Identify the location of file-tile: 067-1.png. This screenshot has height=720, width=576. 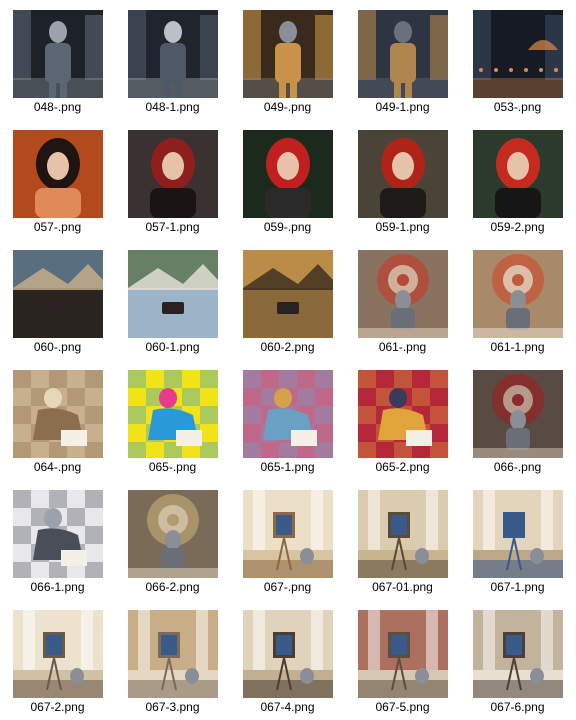
(517, 540).